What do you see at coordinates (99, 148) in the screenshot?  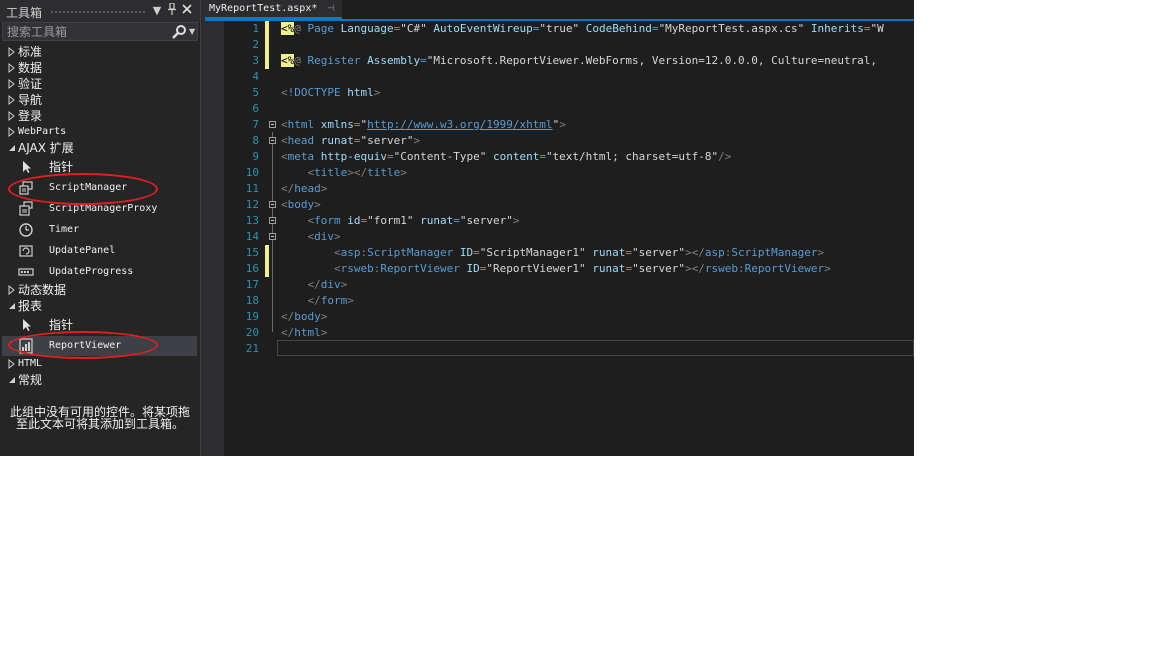 I see `toolbox-group-ajax: AJAX 扩展` at bounding box center [99, 148].